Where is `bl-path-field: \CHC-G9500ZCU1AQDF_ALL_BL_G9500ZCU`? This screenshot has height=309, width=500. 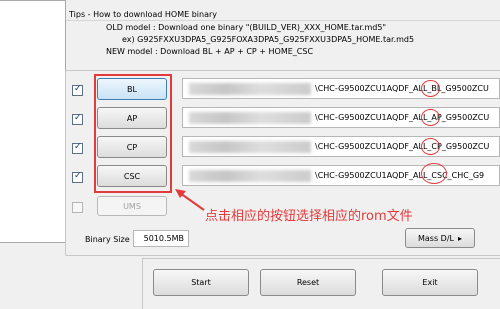
bl-path-field: \CHC-G9500ZCU1AQDF_ALL_BL_G9500ZCU is located at coordinates (341, 88).